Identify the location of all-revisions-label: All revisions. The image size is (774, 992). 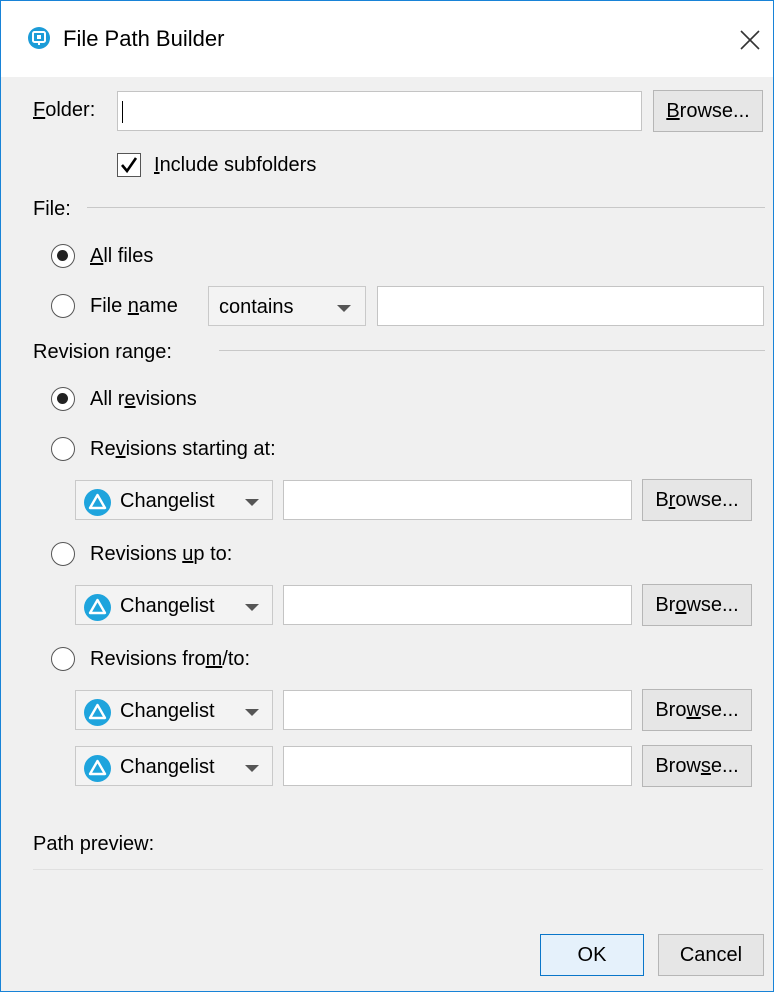
(143, 399).